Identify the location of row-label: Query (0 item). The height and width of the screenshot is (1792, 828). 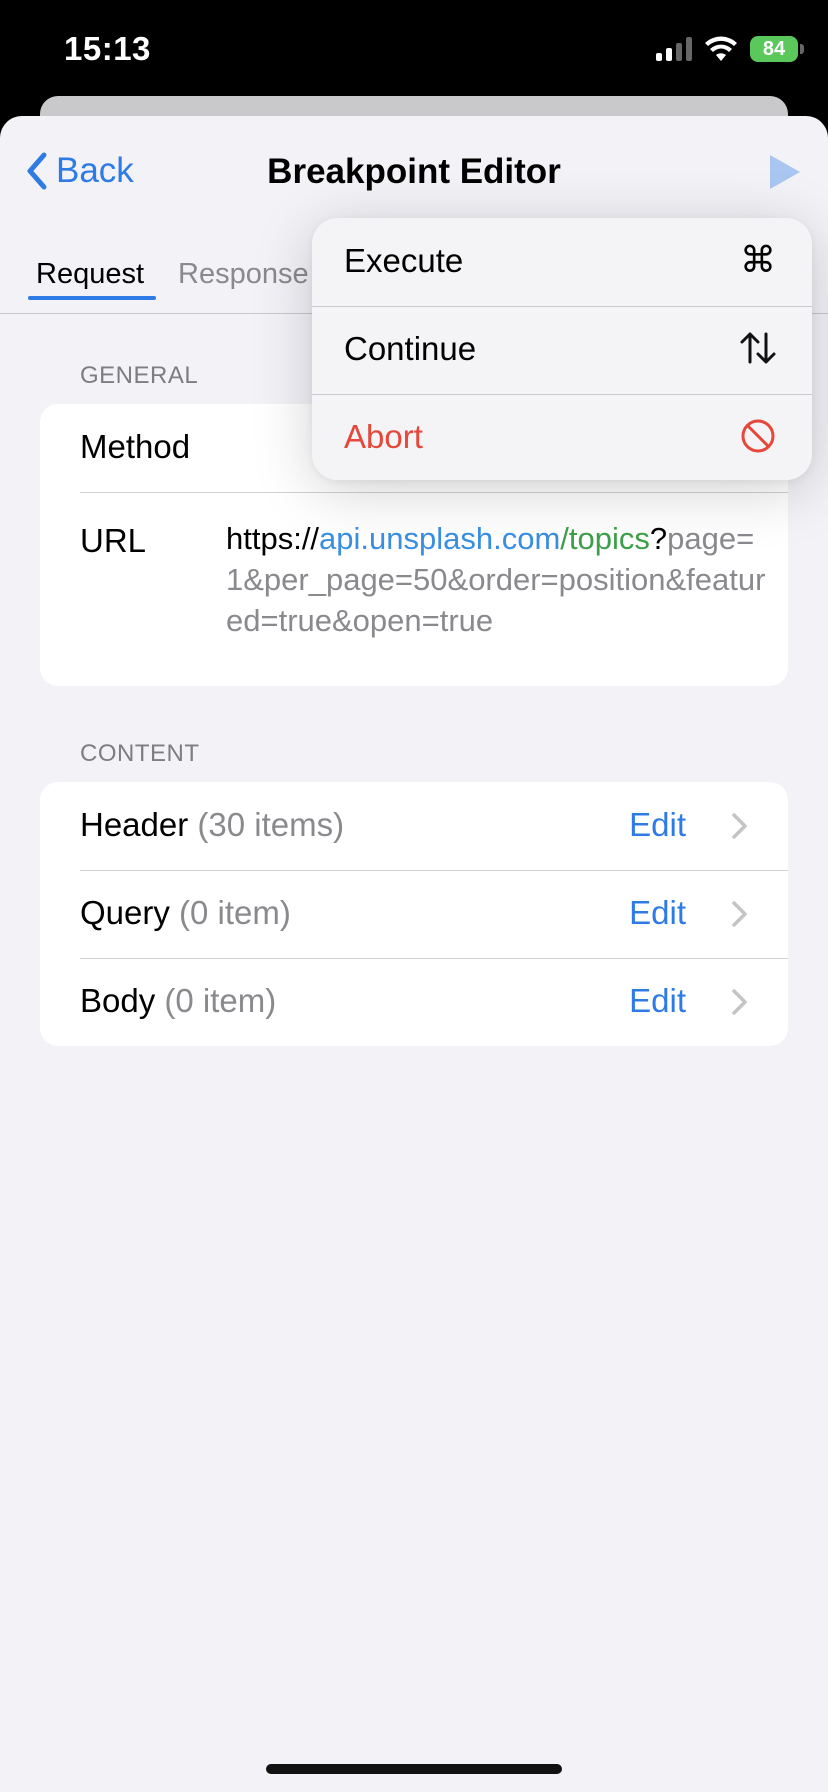
(185, 913).